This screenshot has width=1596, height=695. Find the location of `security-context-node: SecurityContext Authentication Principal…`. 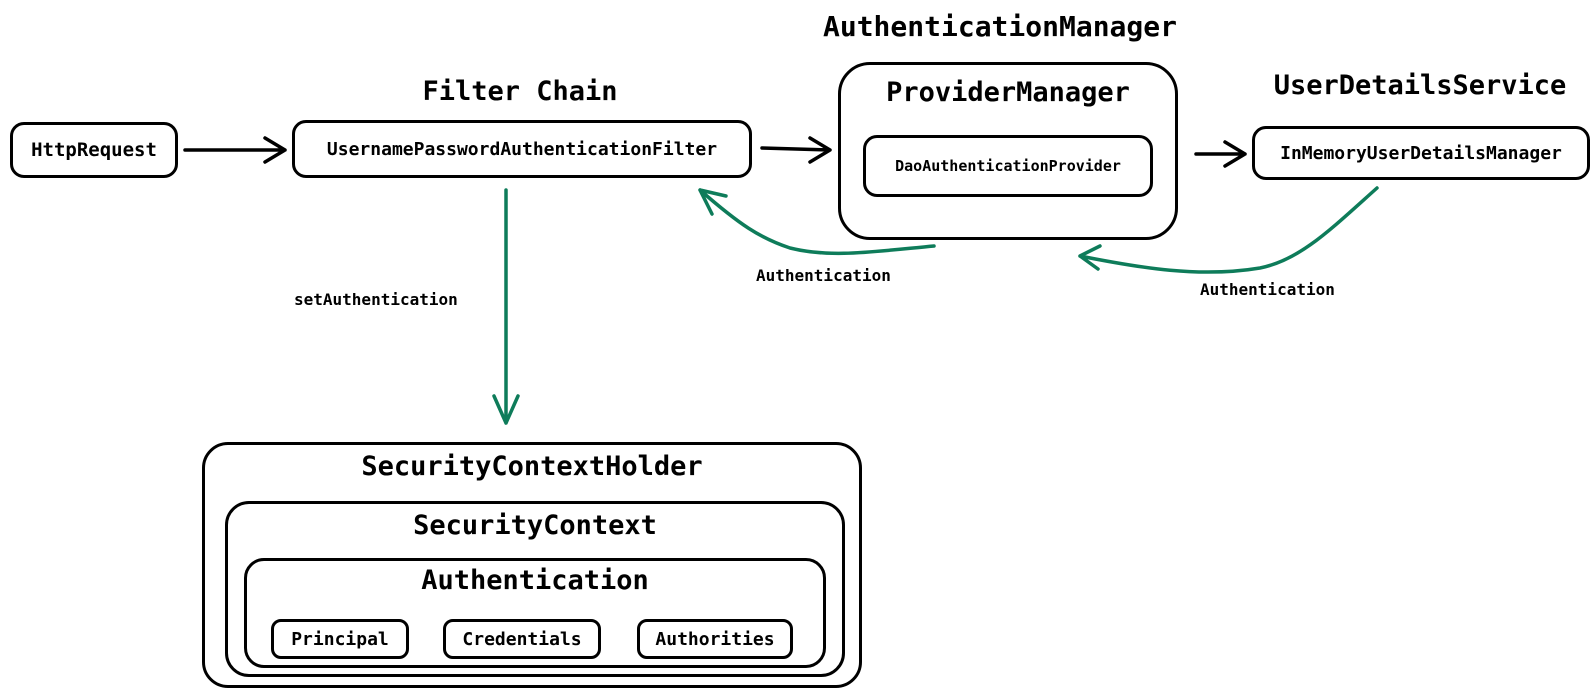

security-context-node: SecurityContext Authentication Principal… is located at coordinates (535, 589).